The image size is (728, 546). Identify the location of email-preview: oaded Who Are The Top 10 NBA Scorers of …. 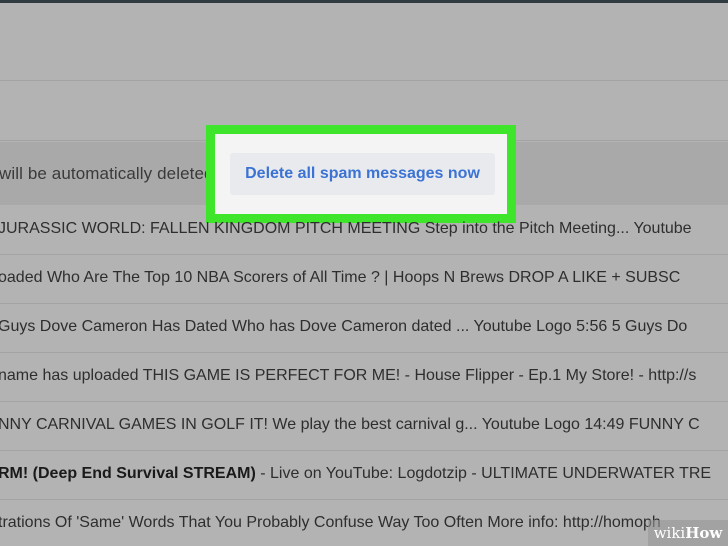
(340, 277).